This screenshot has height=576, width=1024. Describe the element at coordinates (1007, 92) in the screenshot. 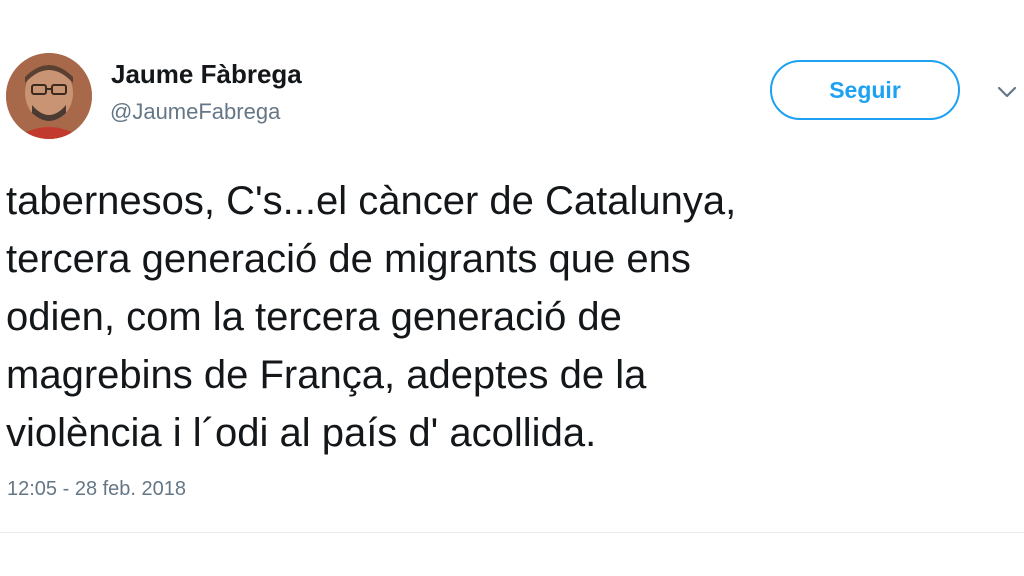

I see `chevron-down-icon` at that location.